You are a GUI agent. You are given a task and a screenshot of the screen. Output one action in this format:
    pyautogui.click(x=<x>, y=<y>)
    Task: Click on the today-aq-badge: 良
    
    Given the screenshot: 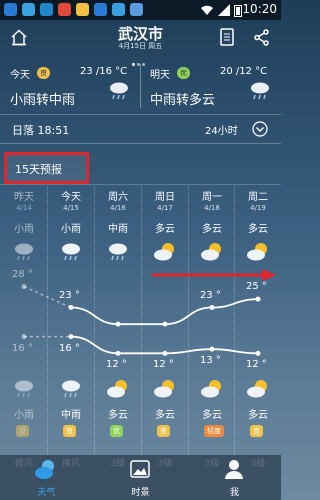 What is the action you would take?
    pyautogui.click(x=43, y=73)
    